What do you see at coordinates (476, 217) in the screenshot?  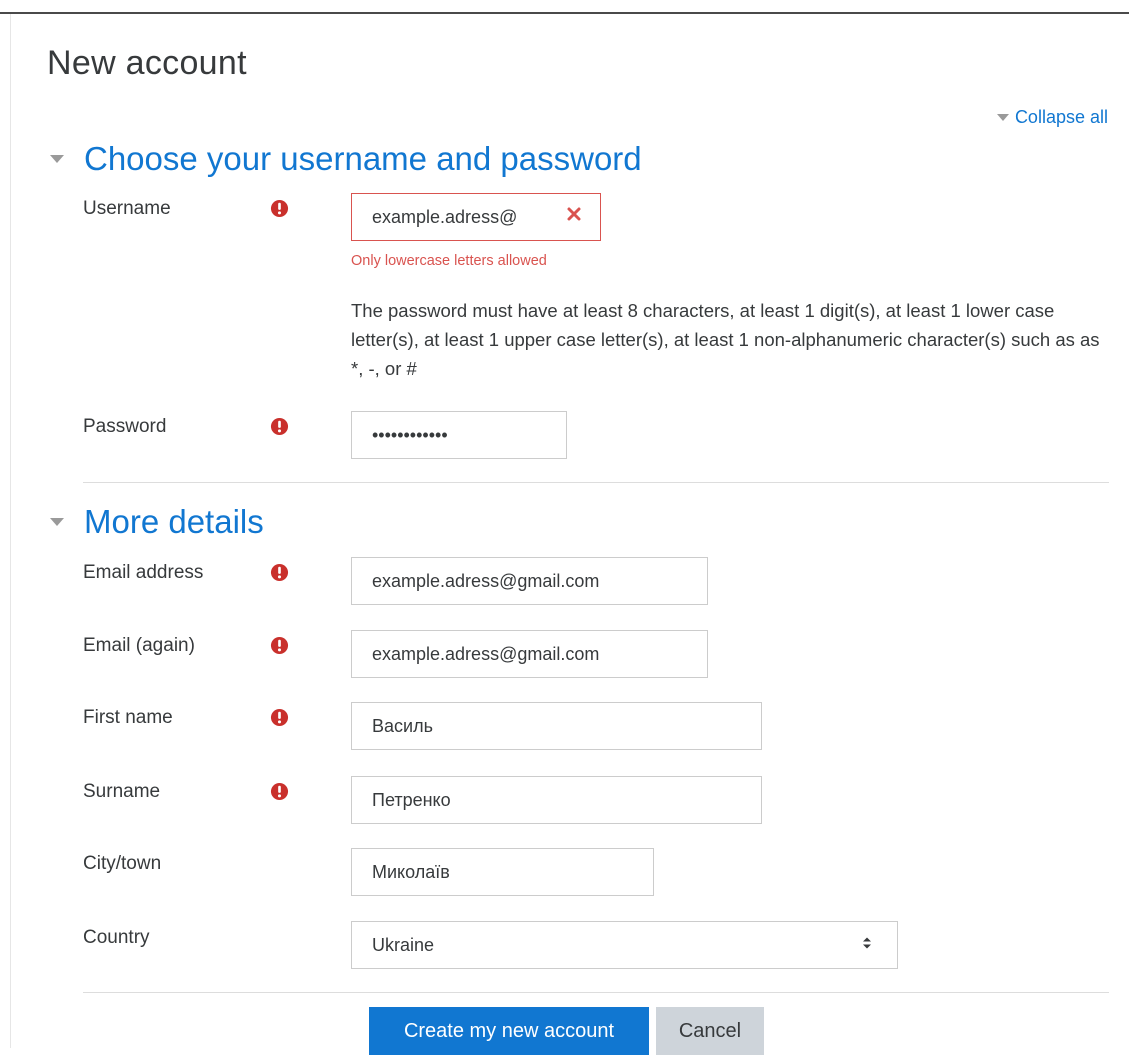 I see `username-input` at bounding box center [476, 217].